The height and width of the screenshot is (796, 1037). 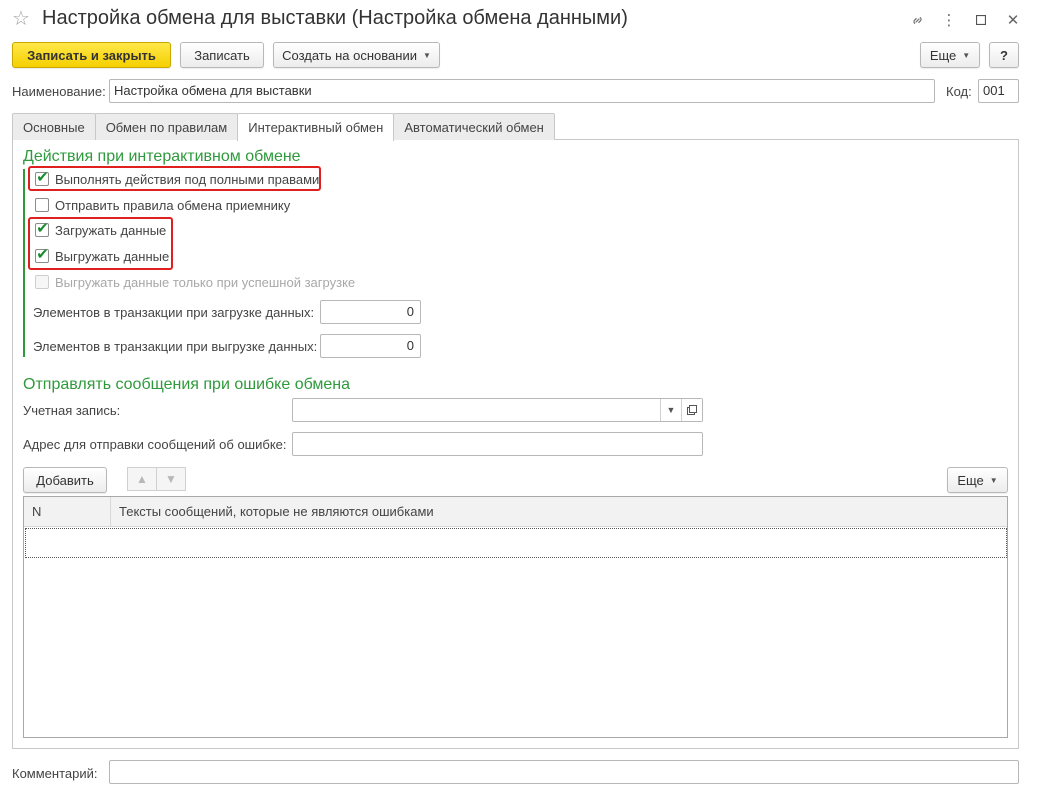 What do you see at coordinates (162, 156) in the screenshot?
I see `interactive-section-title: Действия при интерактивном обмене` at bounding box center [162, 156].